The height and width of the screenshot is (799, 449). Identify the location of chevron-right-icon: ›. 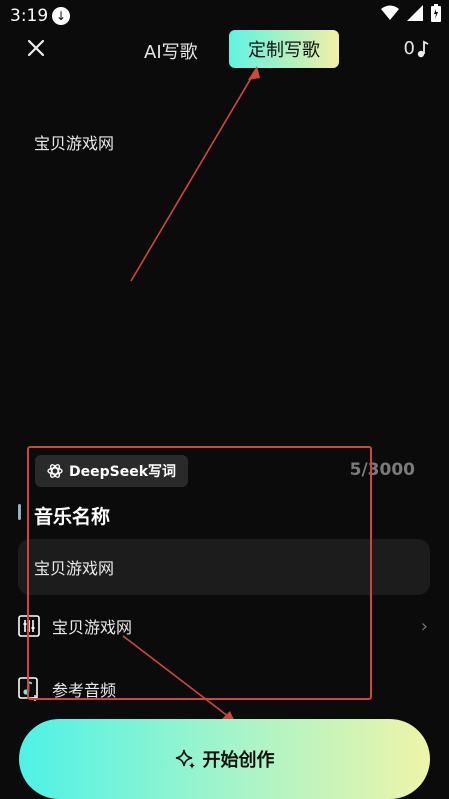
(424, 626).